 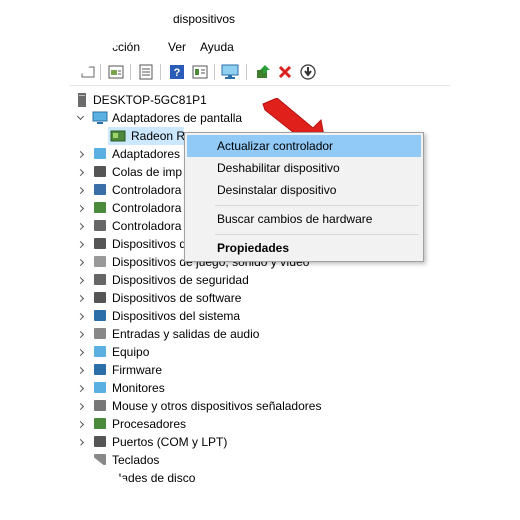 I want to click on menu-item-update-driver: Actualizar controlador, so click(x=304, y=146).